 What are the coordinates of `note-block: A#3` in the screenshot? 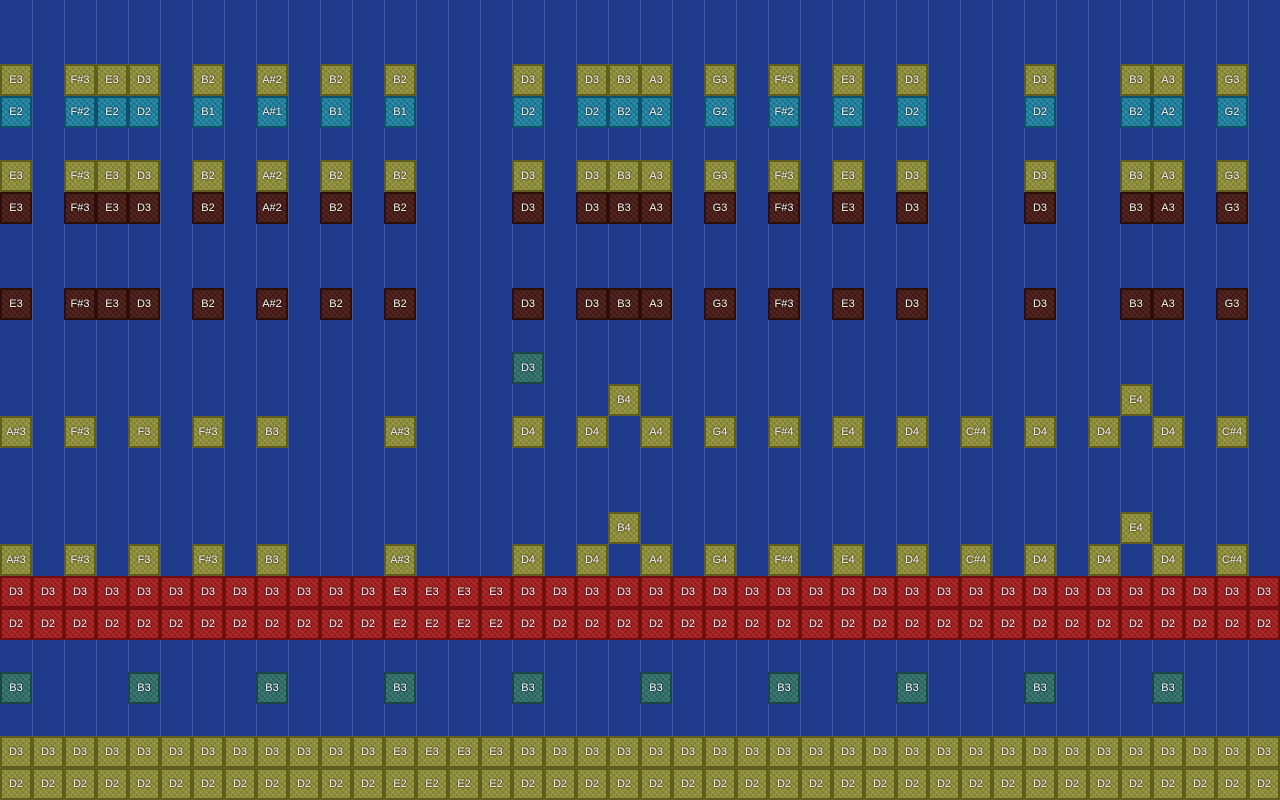 It's located at (400, 432).